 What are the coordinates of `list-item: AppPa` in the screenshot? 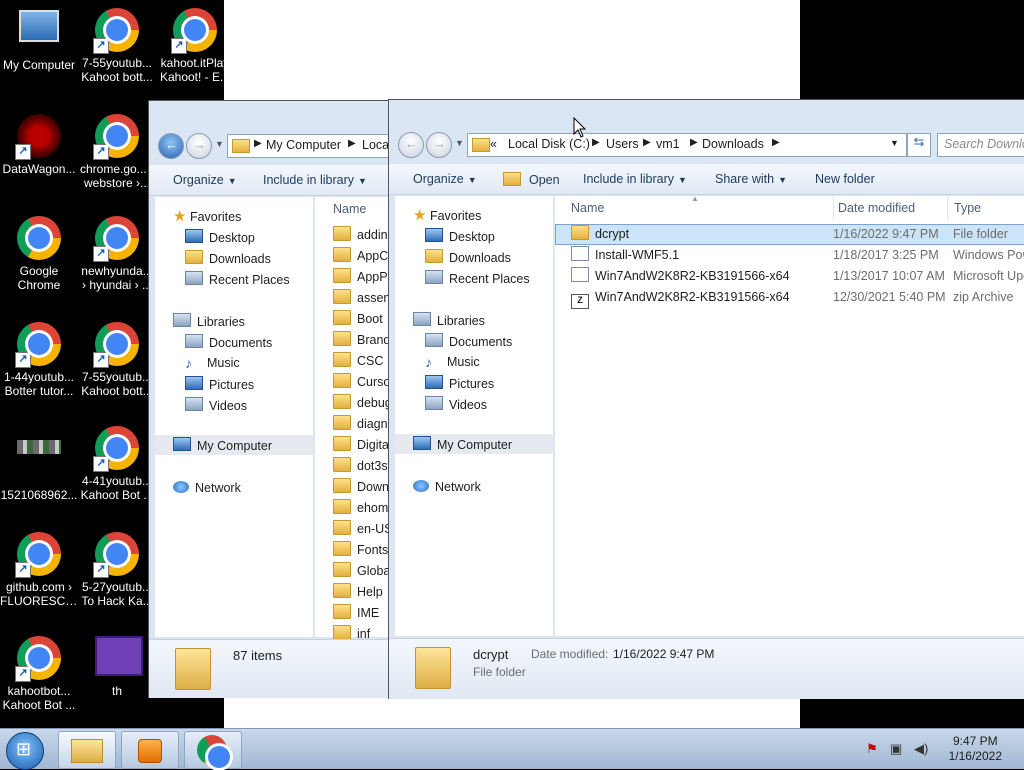 It's located at (364, 277).